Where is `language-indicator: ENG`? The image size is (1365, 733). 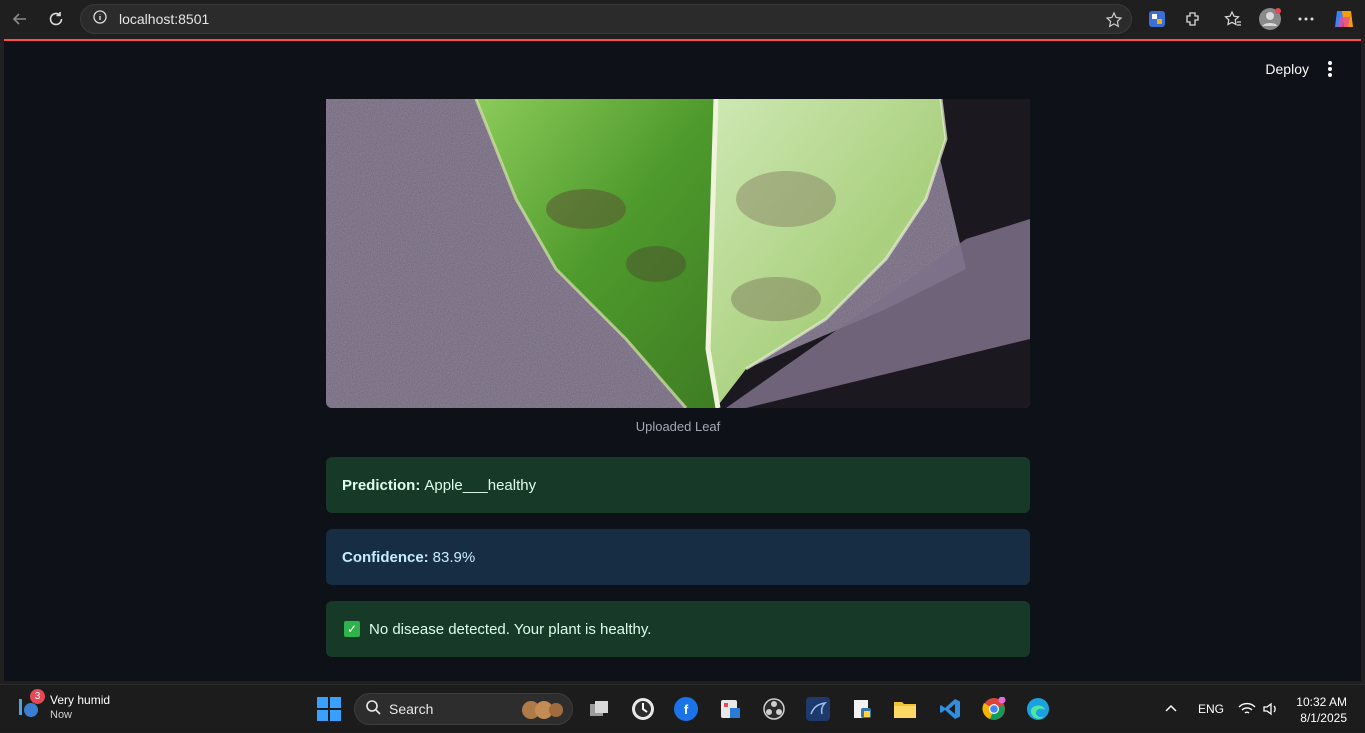
language-indicator: ENG is located at coordinates (1211, 709).